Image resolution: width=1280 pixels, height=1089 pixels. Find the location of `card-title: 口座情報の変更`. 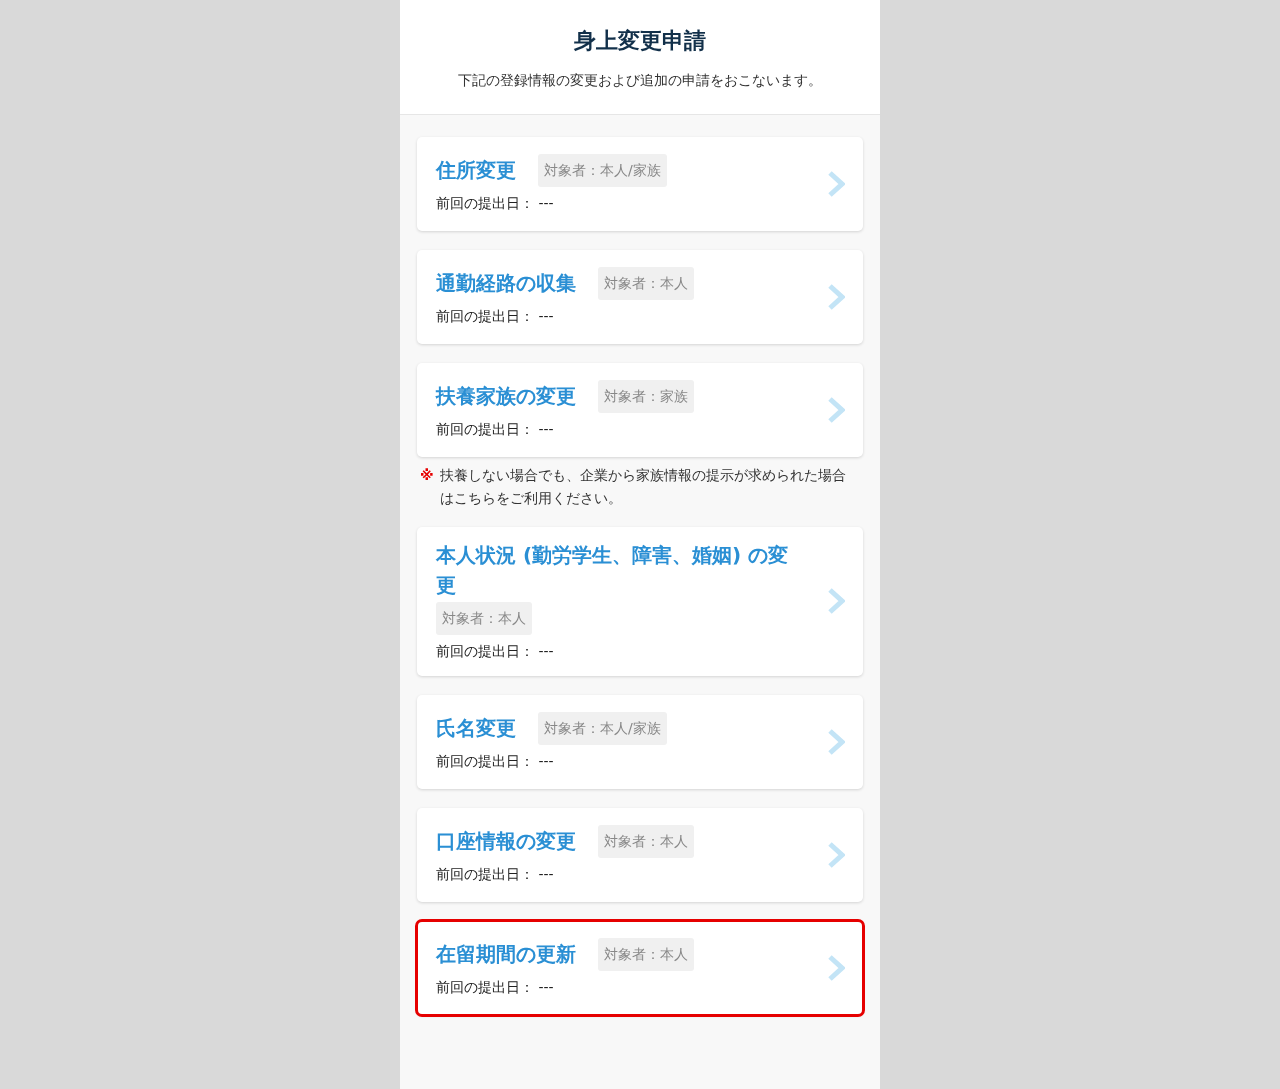

card-title: 口座情報の変更 is located at coordinates (506, 842).